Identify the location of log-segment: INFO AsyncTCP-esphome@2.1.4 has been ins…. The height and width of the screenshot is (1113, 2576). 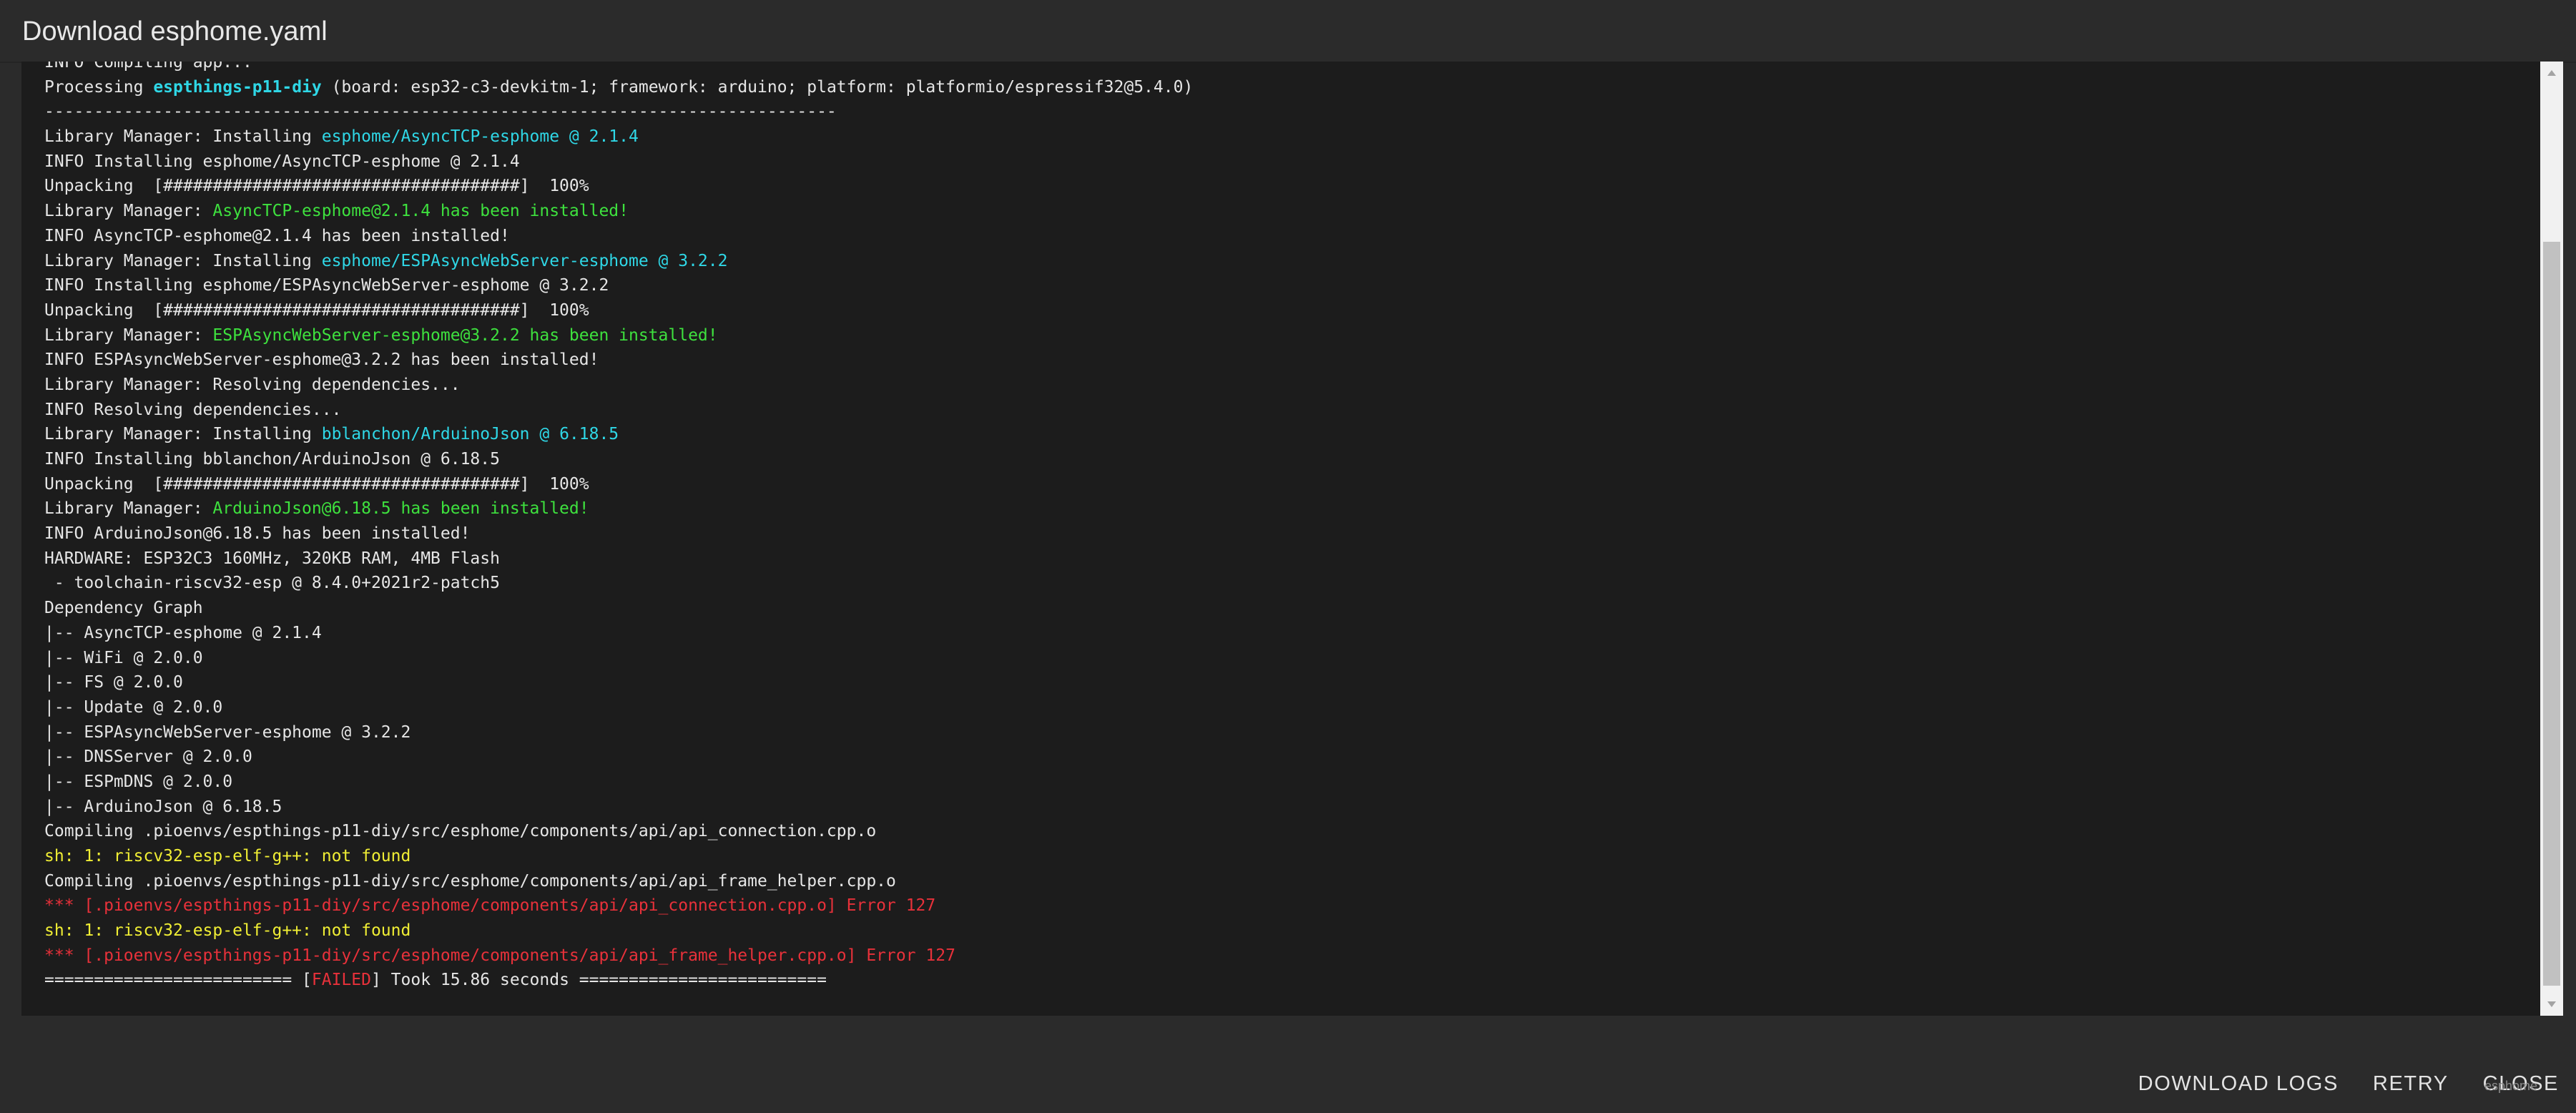
(277, 235).